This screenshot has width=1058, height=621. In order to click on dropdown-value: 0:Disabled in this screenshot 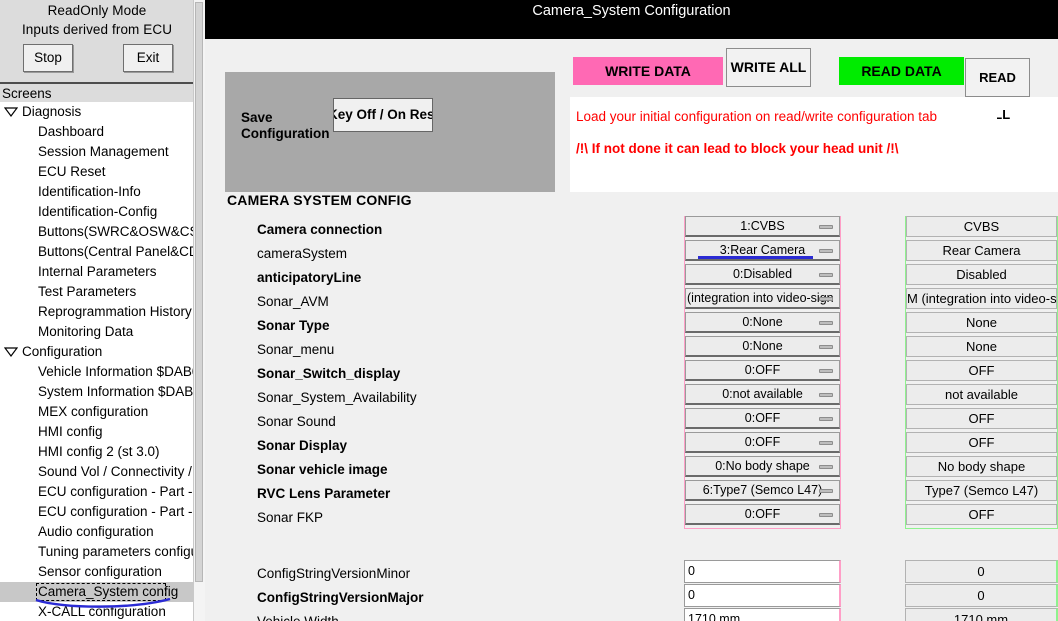, I will do `click(762, 274)`.